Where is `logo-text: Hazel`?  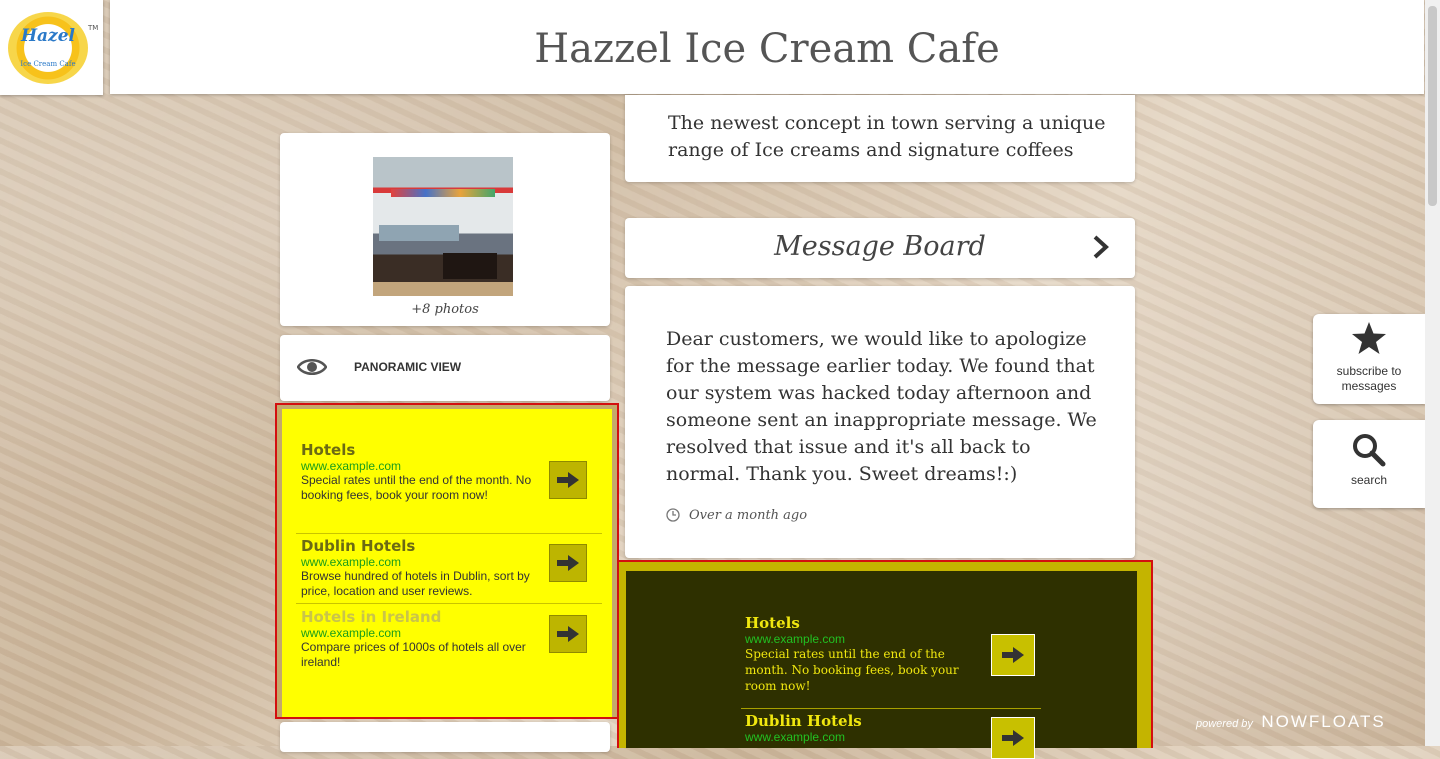 logo-text: Hazel is located at coordinates (47, 36).